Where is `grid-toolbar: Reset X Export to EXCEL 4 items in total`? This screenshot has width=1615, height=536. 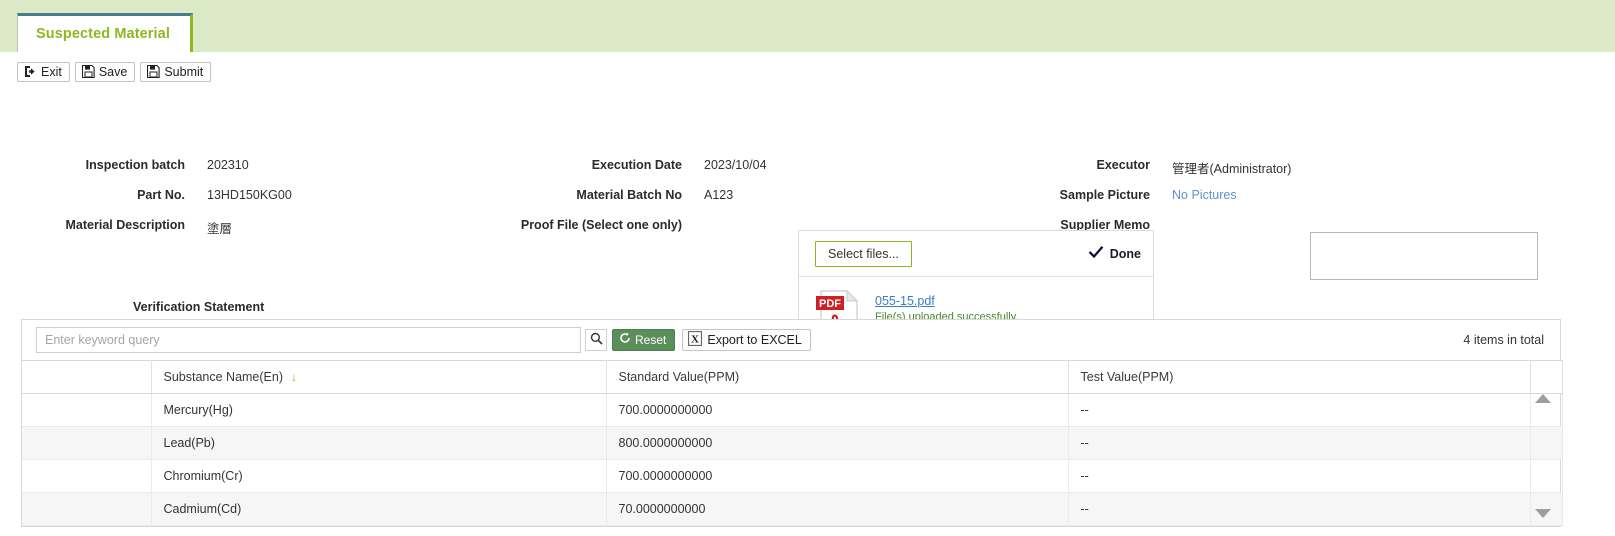 grid-toolbar: Reset X Export to EXCEL 4 items in total is located at coordinates (791, 340).